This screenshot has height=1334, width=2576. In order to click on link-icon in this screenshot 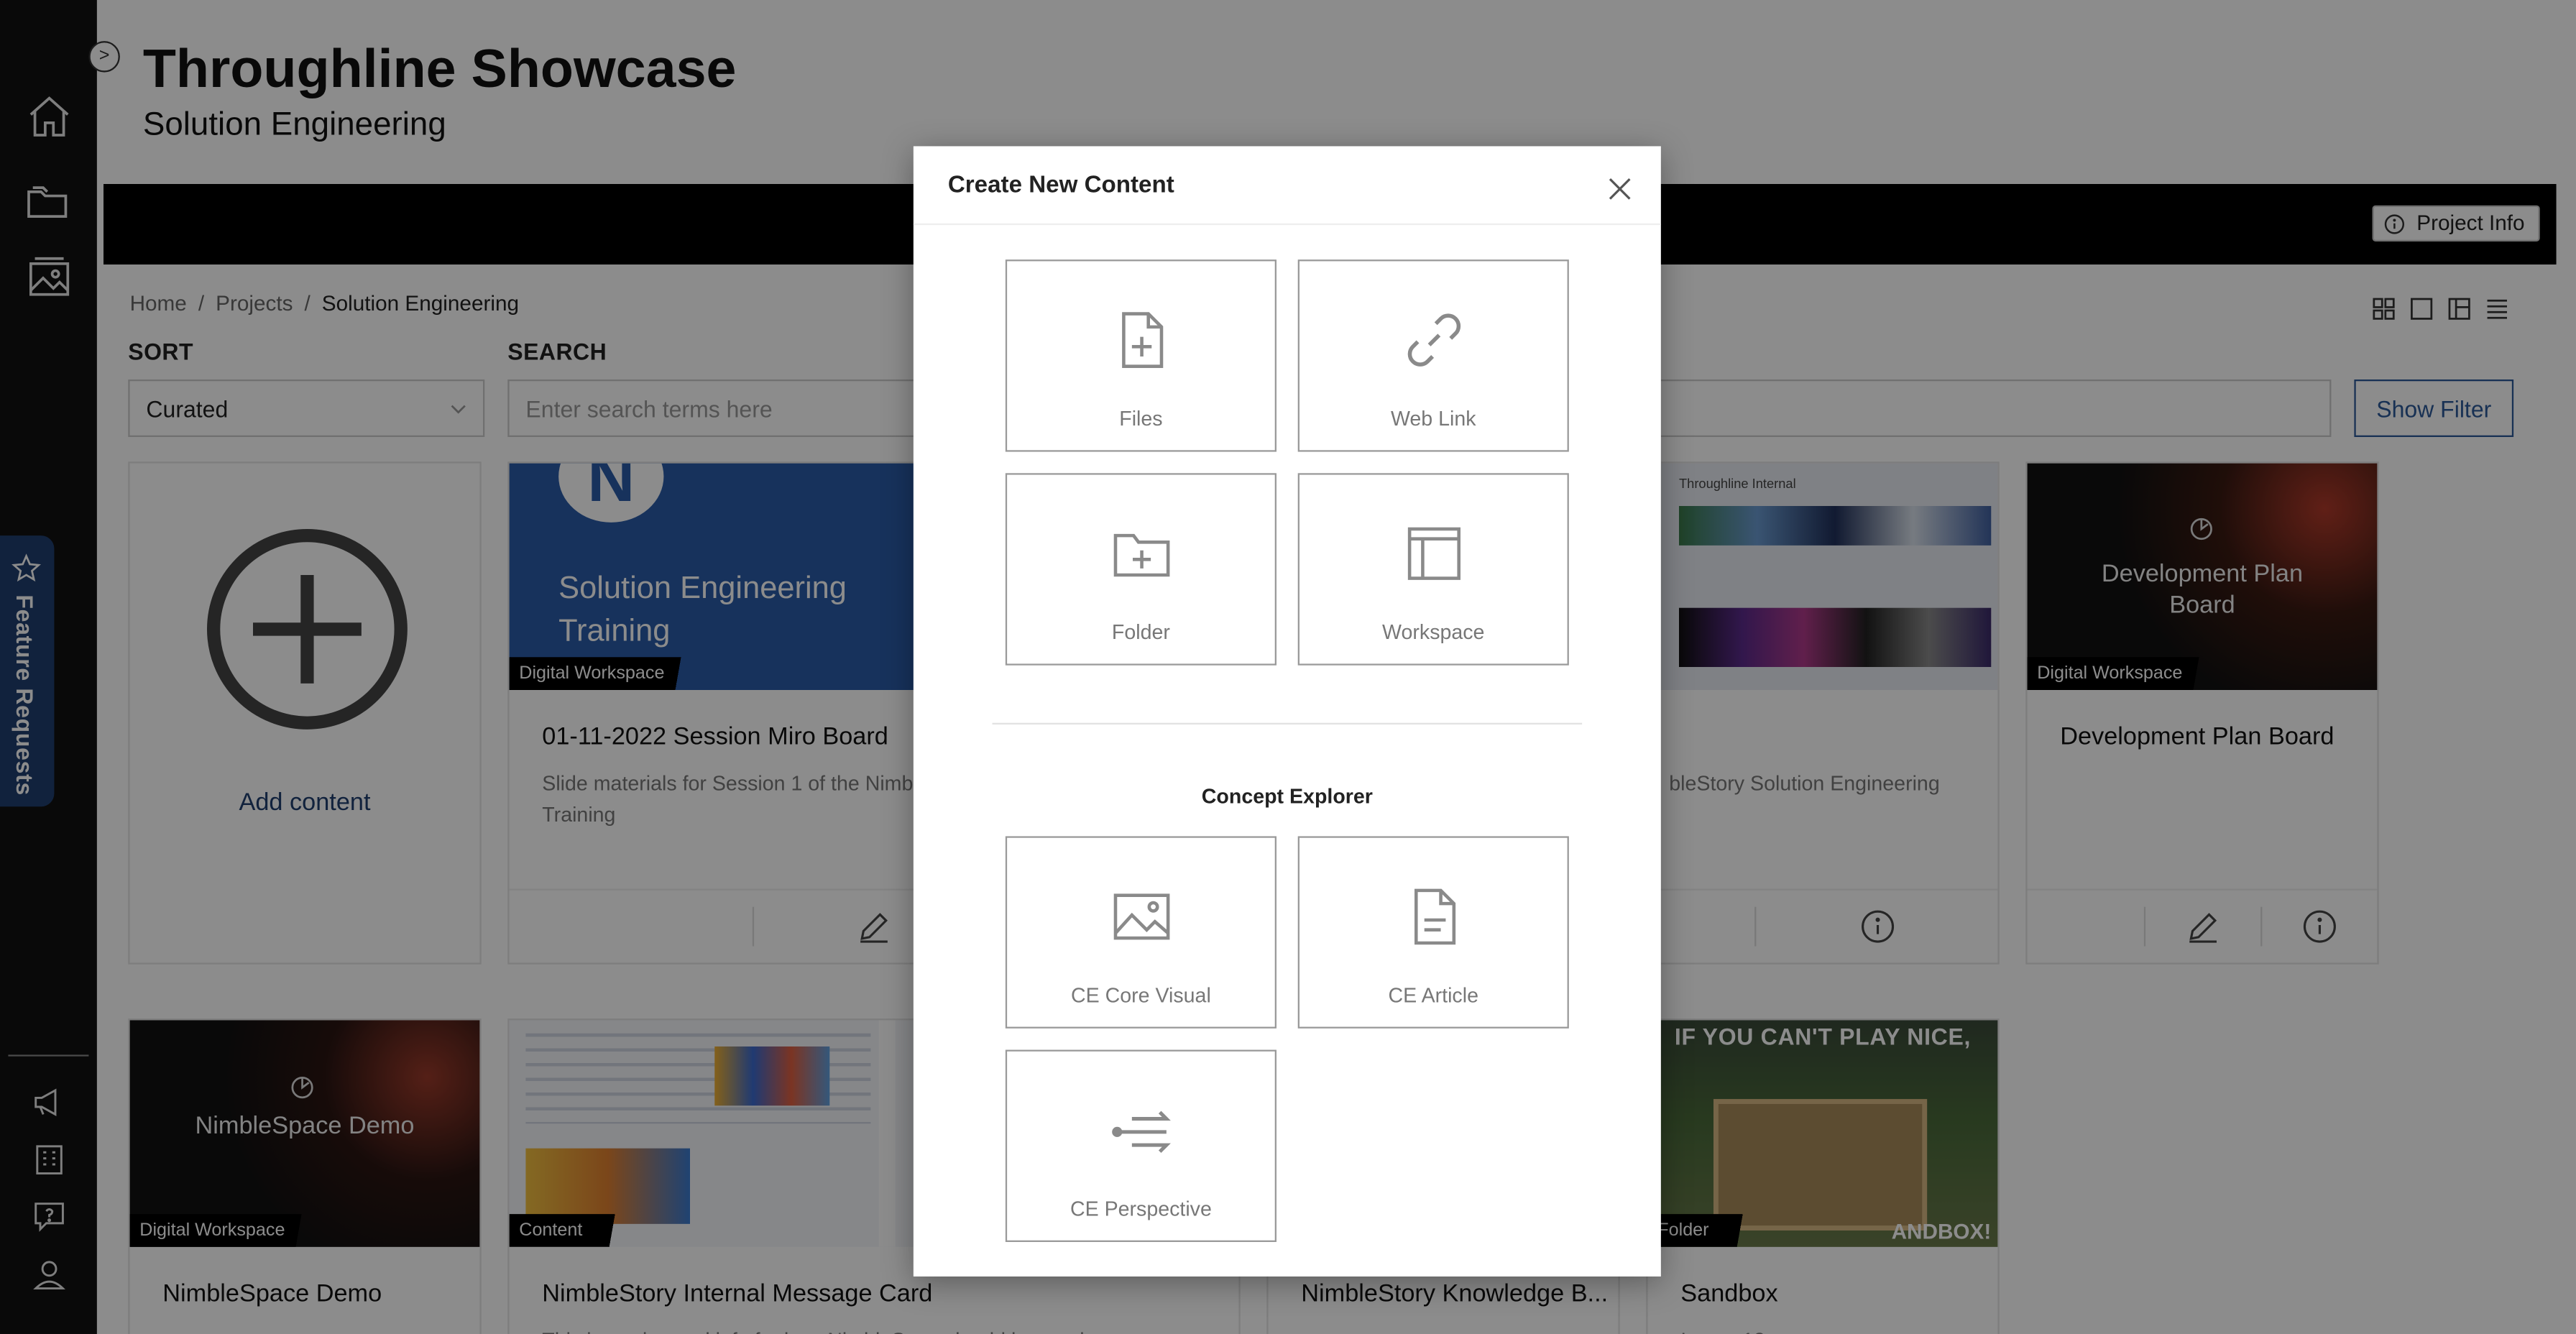, I will do `click(1434, 340)`.